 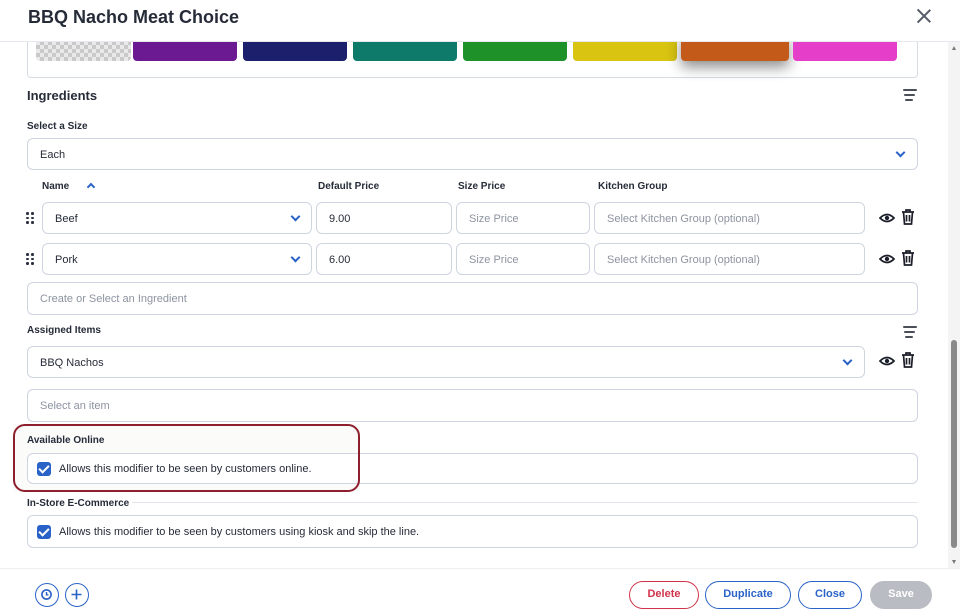 What do you see at coordinates (664, 595) in the screenshot?
I see `delete-button: Delete` at bounding box center [664, 595].